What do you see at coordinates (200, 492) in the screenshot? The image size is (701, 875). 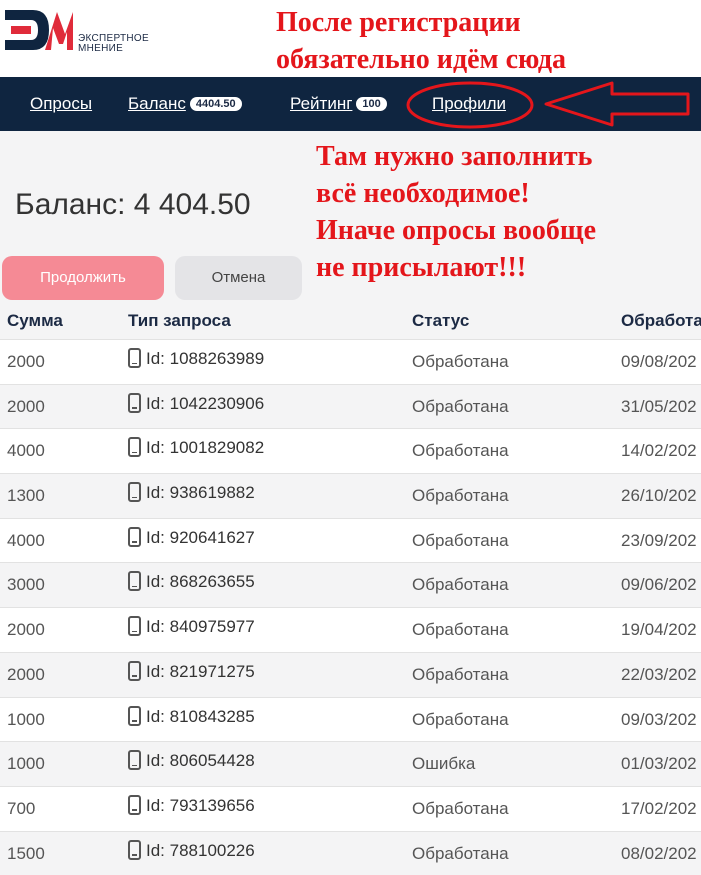 I see `request-id: Id: 938619882` at bounding box center [200, 492].